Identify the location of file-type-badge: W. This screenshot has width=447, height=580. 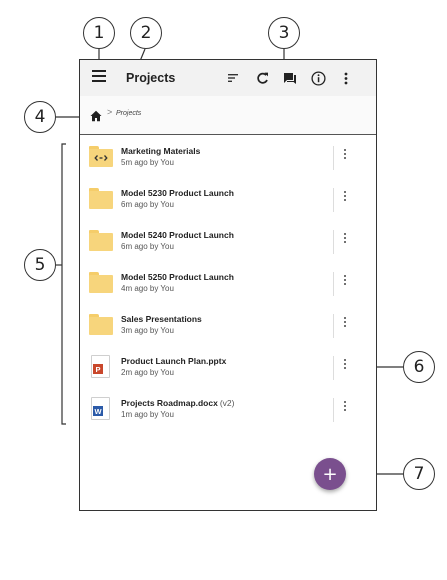
(98, 411).